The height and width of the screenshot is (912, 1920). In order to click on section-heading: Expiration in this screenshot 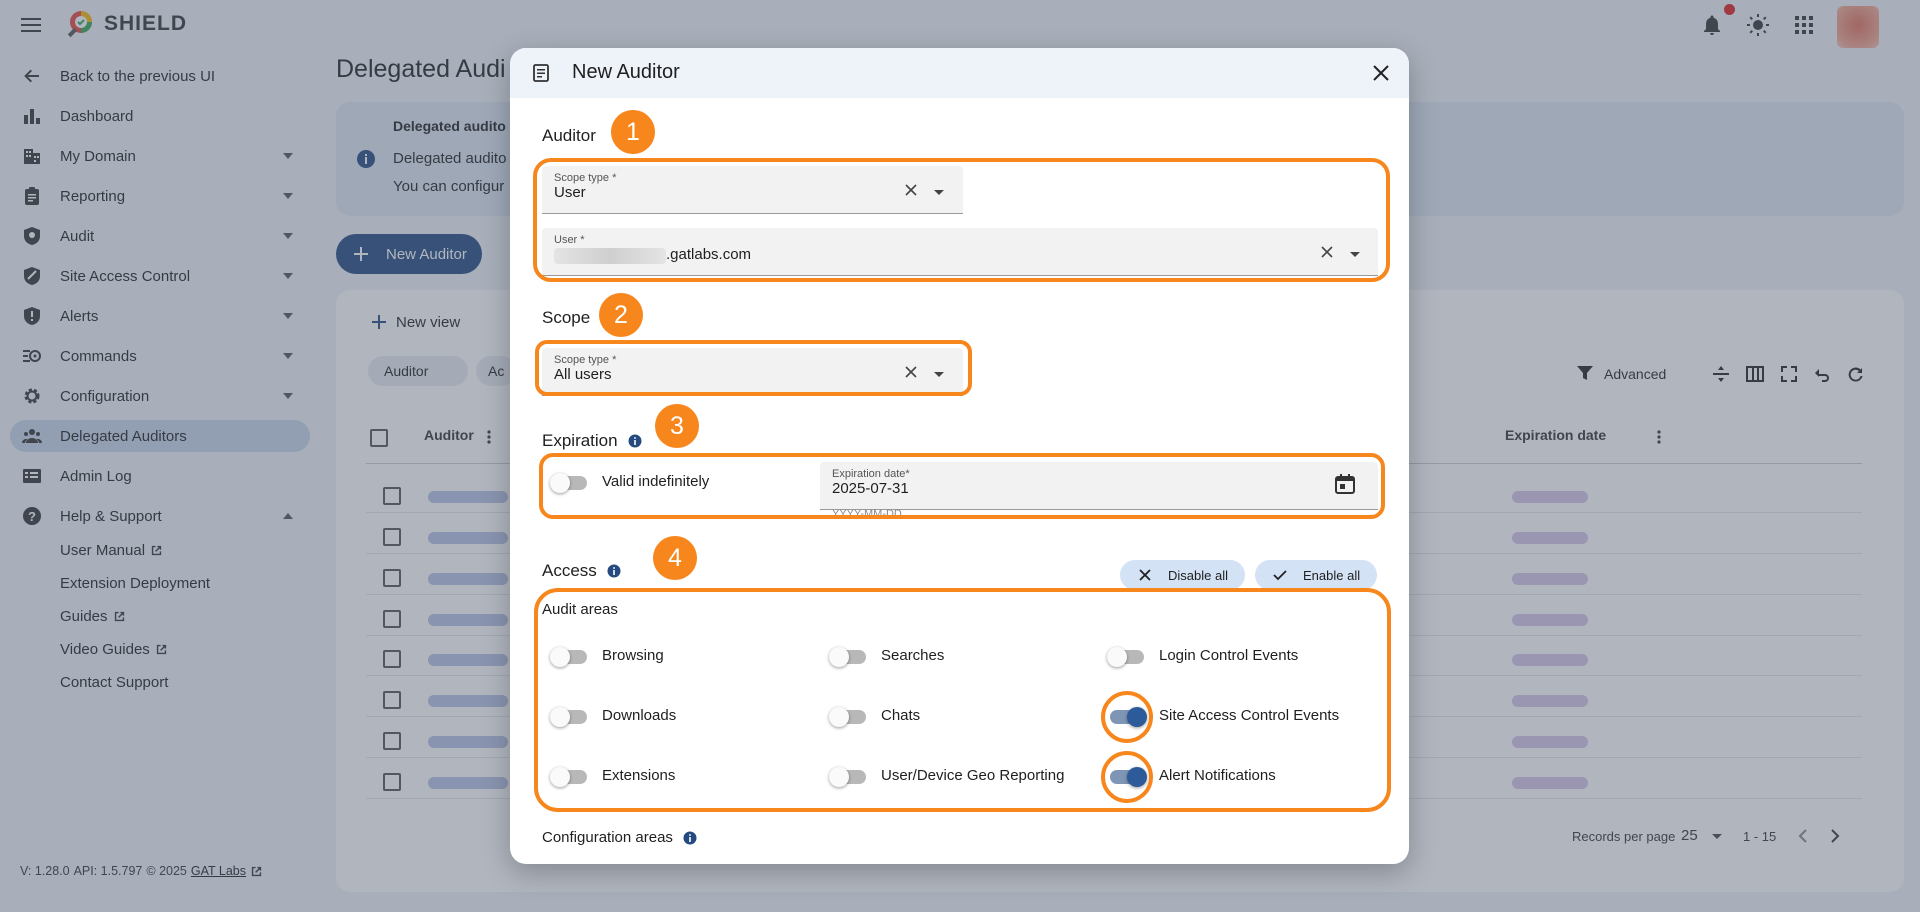, I will do `click(580, 440)`.